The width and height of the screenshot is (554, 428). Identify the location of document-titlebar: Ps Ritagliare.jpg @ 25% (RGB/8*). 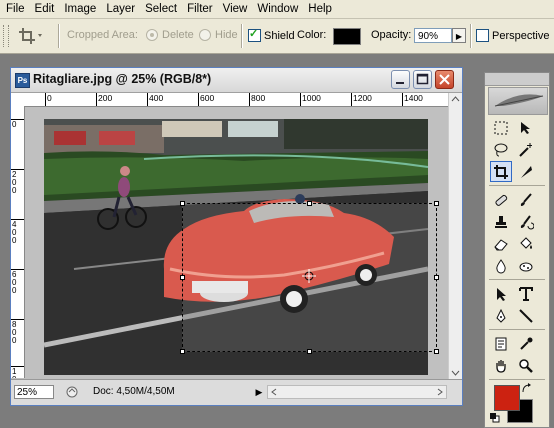
(236, 80).